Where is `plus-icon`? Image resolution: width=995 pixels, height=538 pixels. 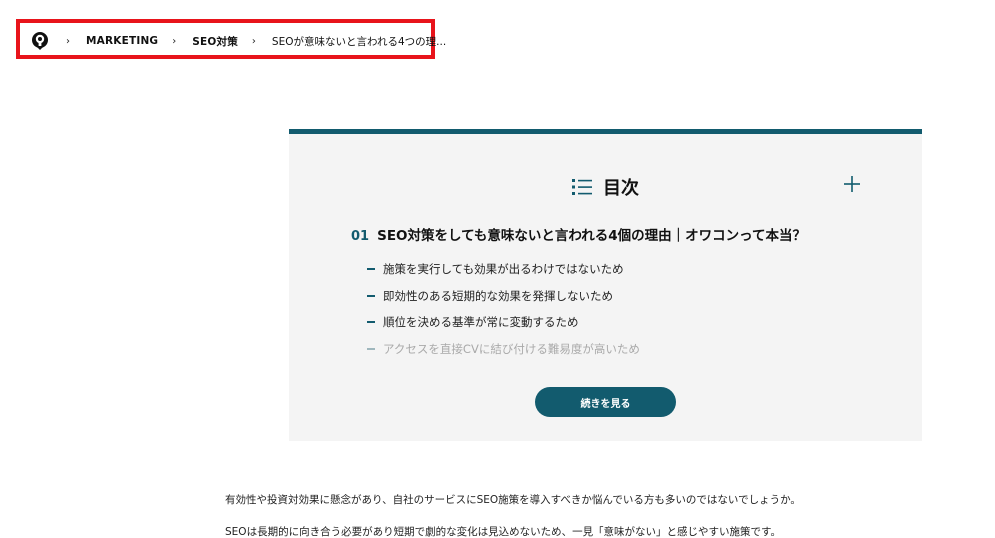 plus-icon is located at coordinates (852, 184).